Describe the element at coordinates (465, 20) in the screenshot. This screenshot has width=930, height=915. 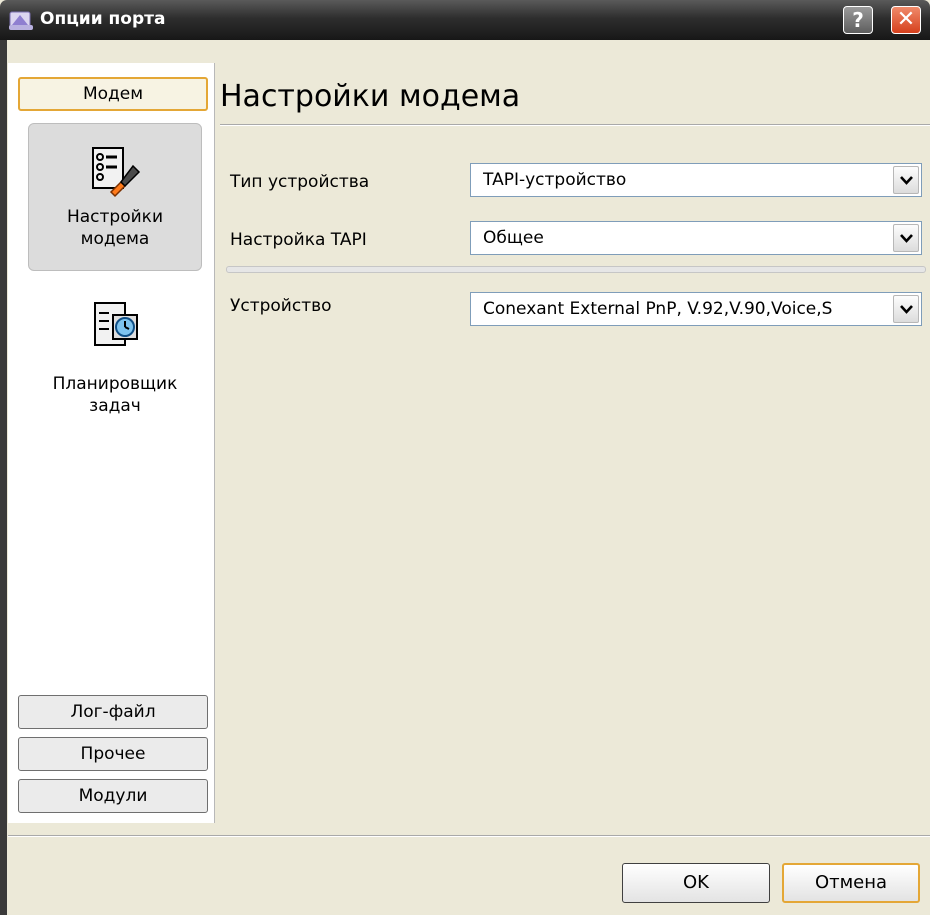
I see `title-bar: Опции порта ? ✕` at that location.